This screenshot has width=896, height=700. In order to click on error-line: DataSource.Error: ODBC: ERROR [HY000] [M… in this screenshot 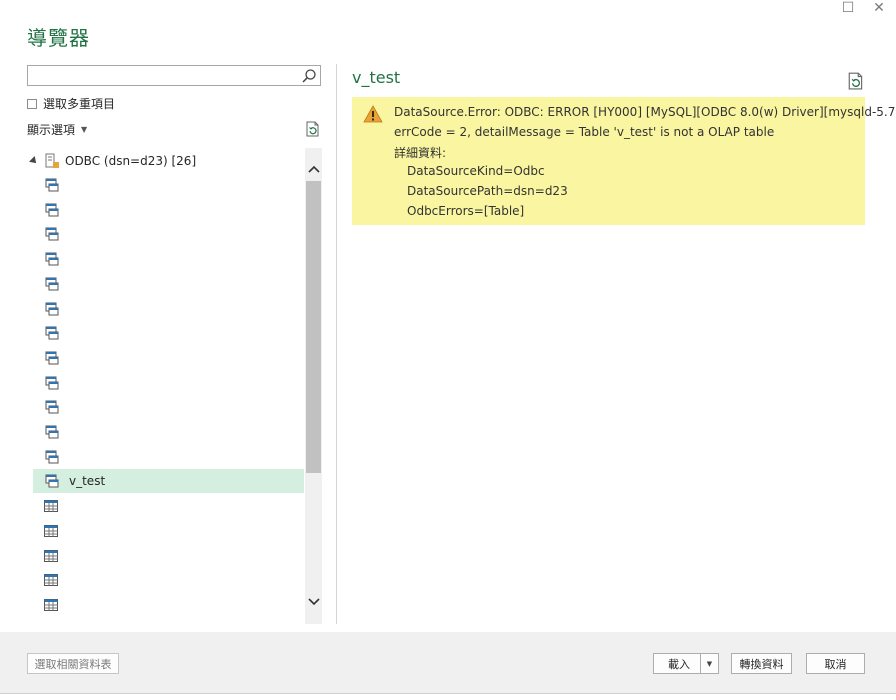, I will do `click(645, 112)`.